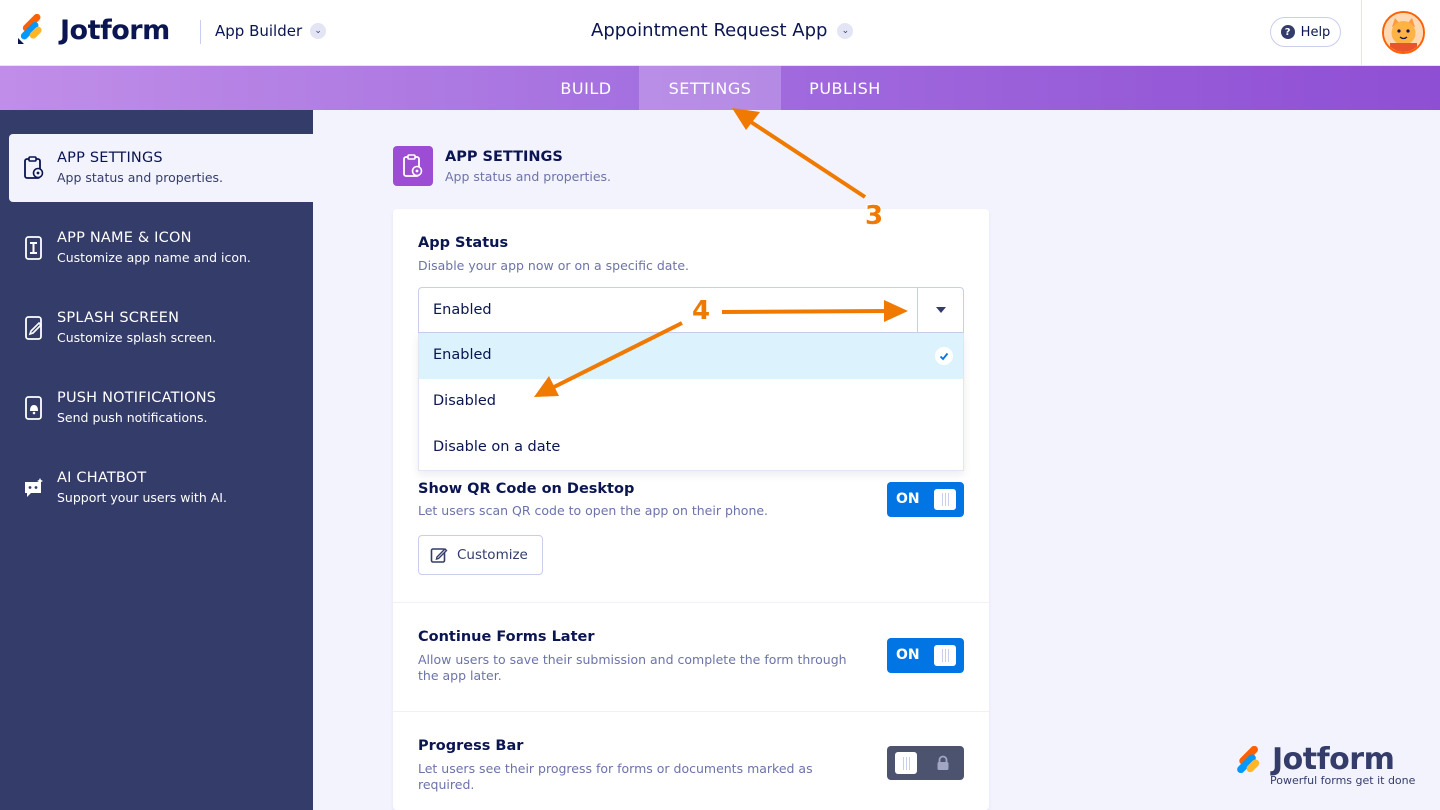 This screenshot has width=1440, height=810. Describe the element at coordinates (118, 318) in the screenshot. I see `sidebar-item-title: SPLASH SCREEN` at that location.